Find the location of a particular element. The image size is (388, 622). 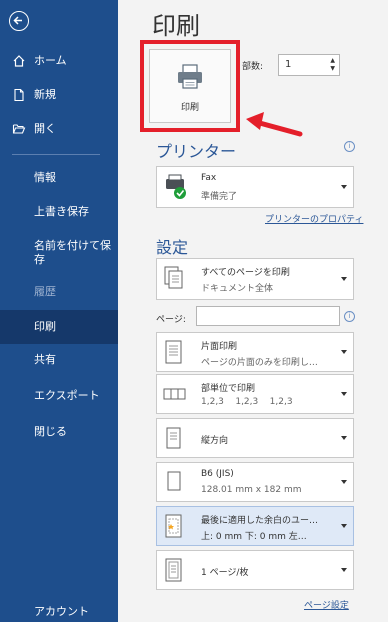

sidebar-item-close: 閉じる is located at coordinates (59, 434).